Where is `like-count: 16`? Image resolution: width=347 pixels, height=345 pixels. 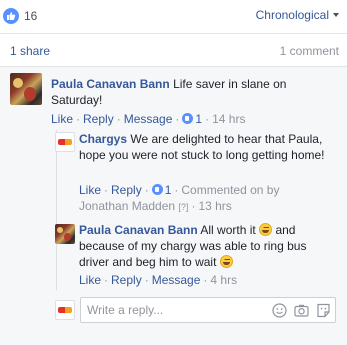 like-count: 16 is located at coordinates (30, 16).